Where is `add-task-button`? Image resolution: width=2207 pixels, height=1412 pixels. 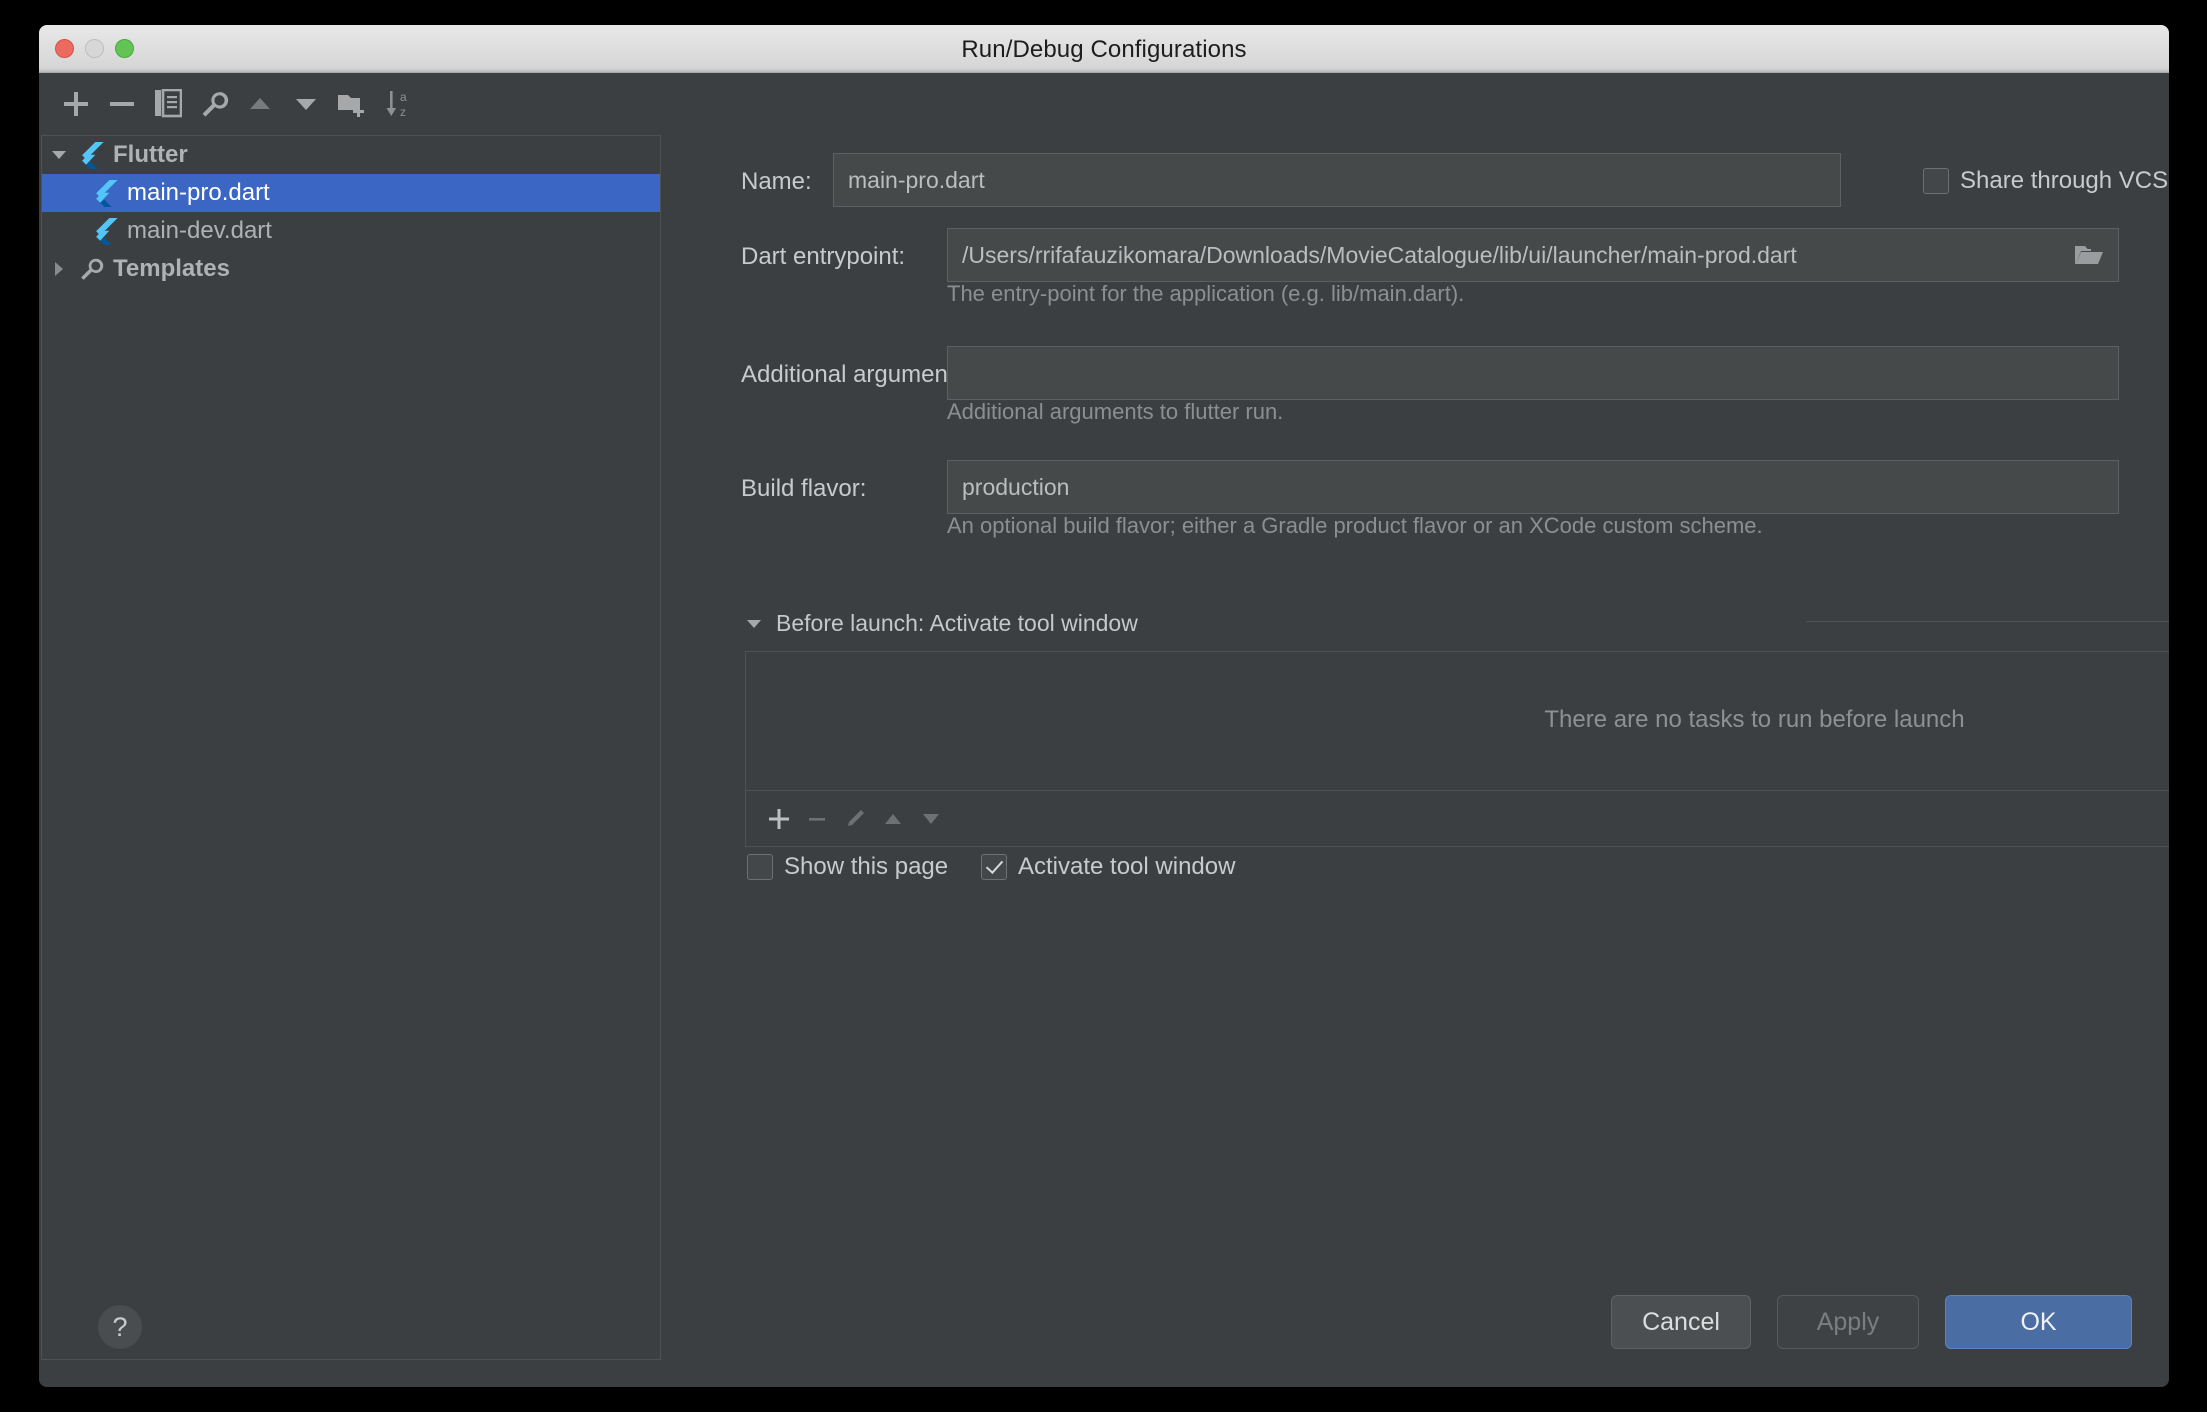
add-task-button is located at coordinates (779, 819).